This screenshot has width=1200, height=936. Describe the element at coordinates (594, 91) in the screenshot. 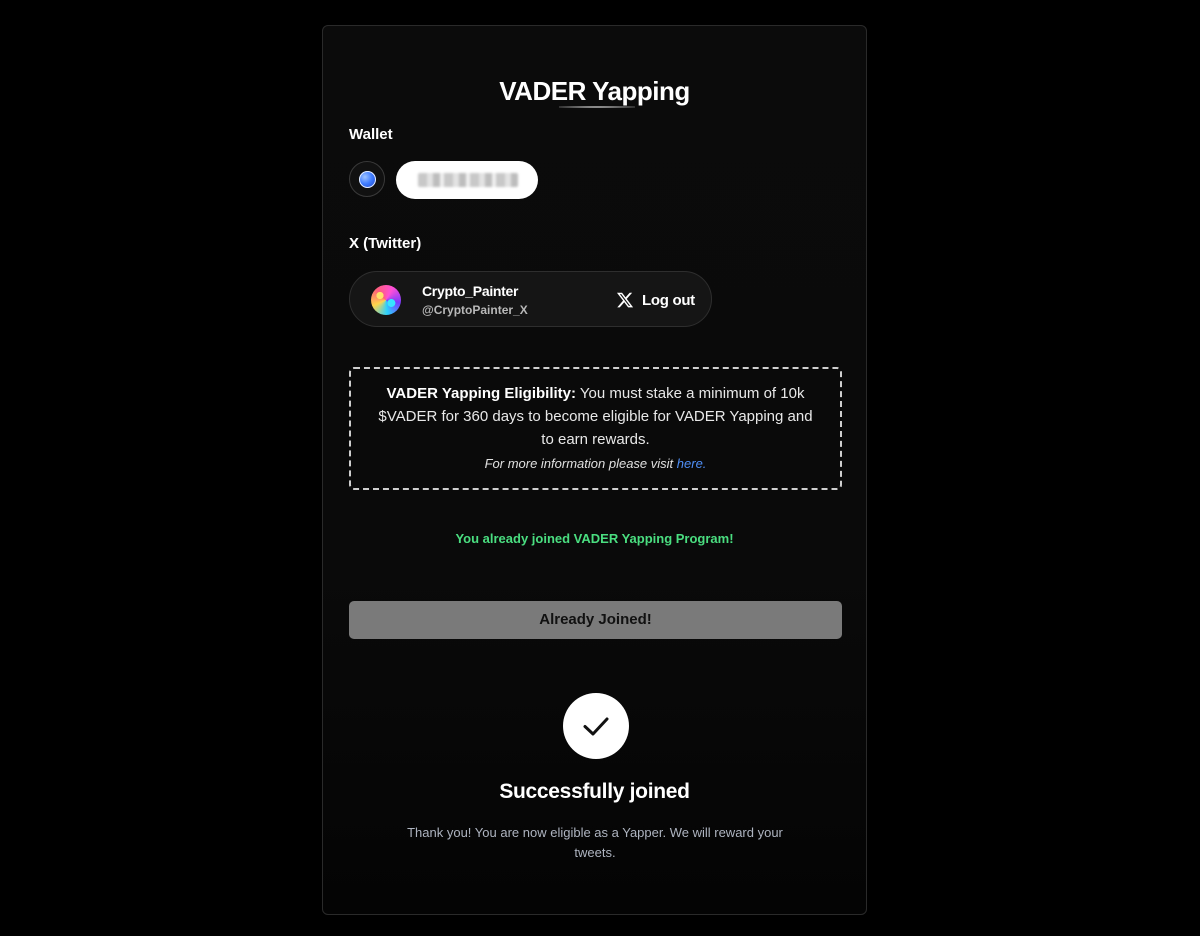

I see `page-title: VADER Yapping` at that location.